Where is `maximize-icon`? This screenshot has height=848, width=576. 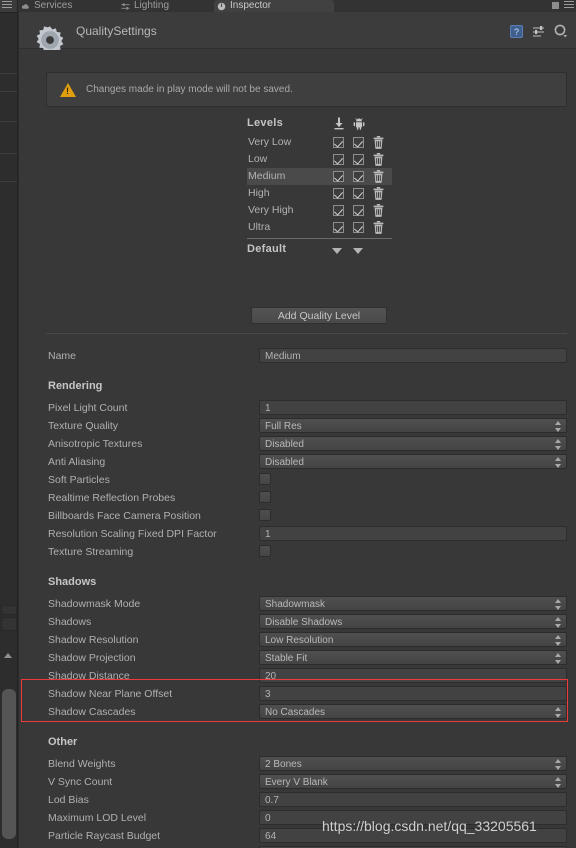
maximize-icon is located at coordinates (555, 5).